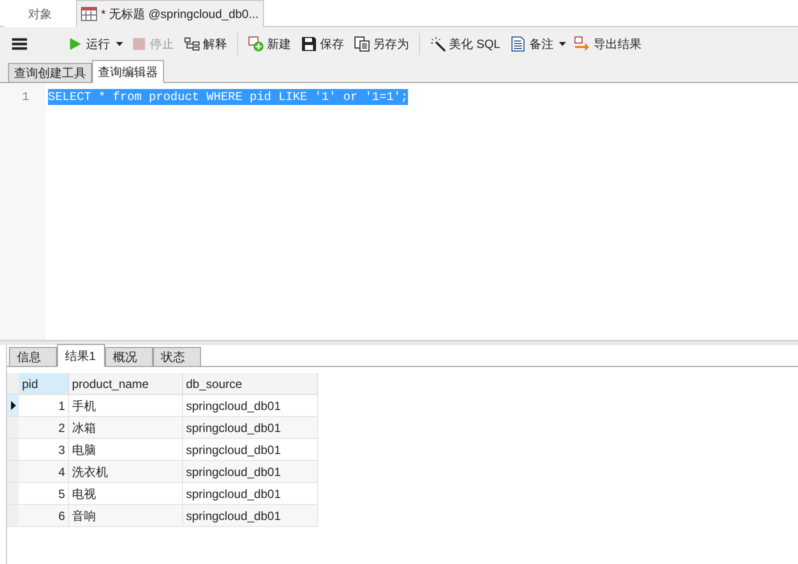 Image resolution: width=798 pixels, height=564 pixels. Describe the element at coordinates (381, 43) in the screenshot. I see `toolbar-button: 另存为` at that location.